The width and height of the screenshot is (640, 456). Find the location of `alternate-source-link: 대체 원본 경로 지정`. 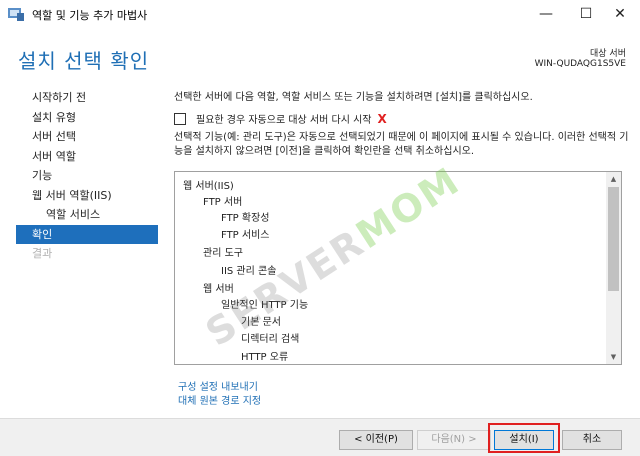

alternate-source-link: 대체 원본 경로 지정 is located at coordinates (219, 399).